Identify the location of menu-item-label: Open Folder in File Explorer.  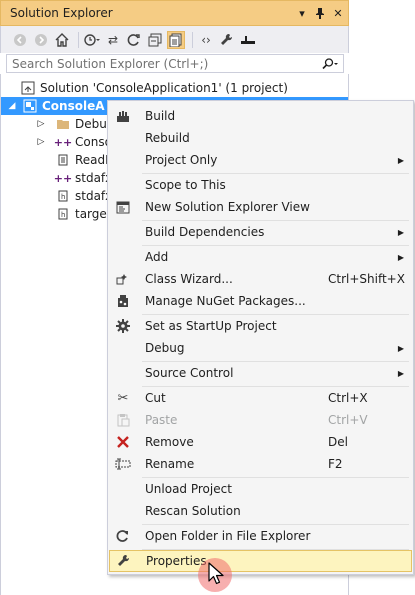
(228, 536).